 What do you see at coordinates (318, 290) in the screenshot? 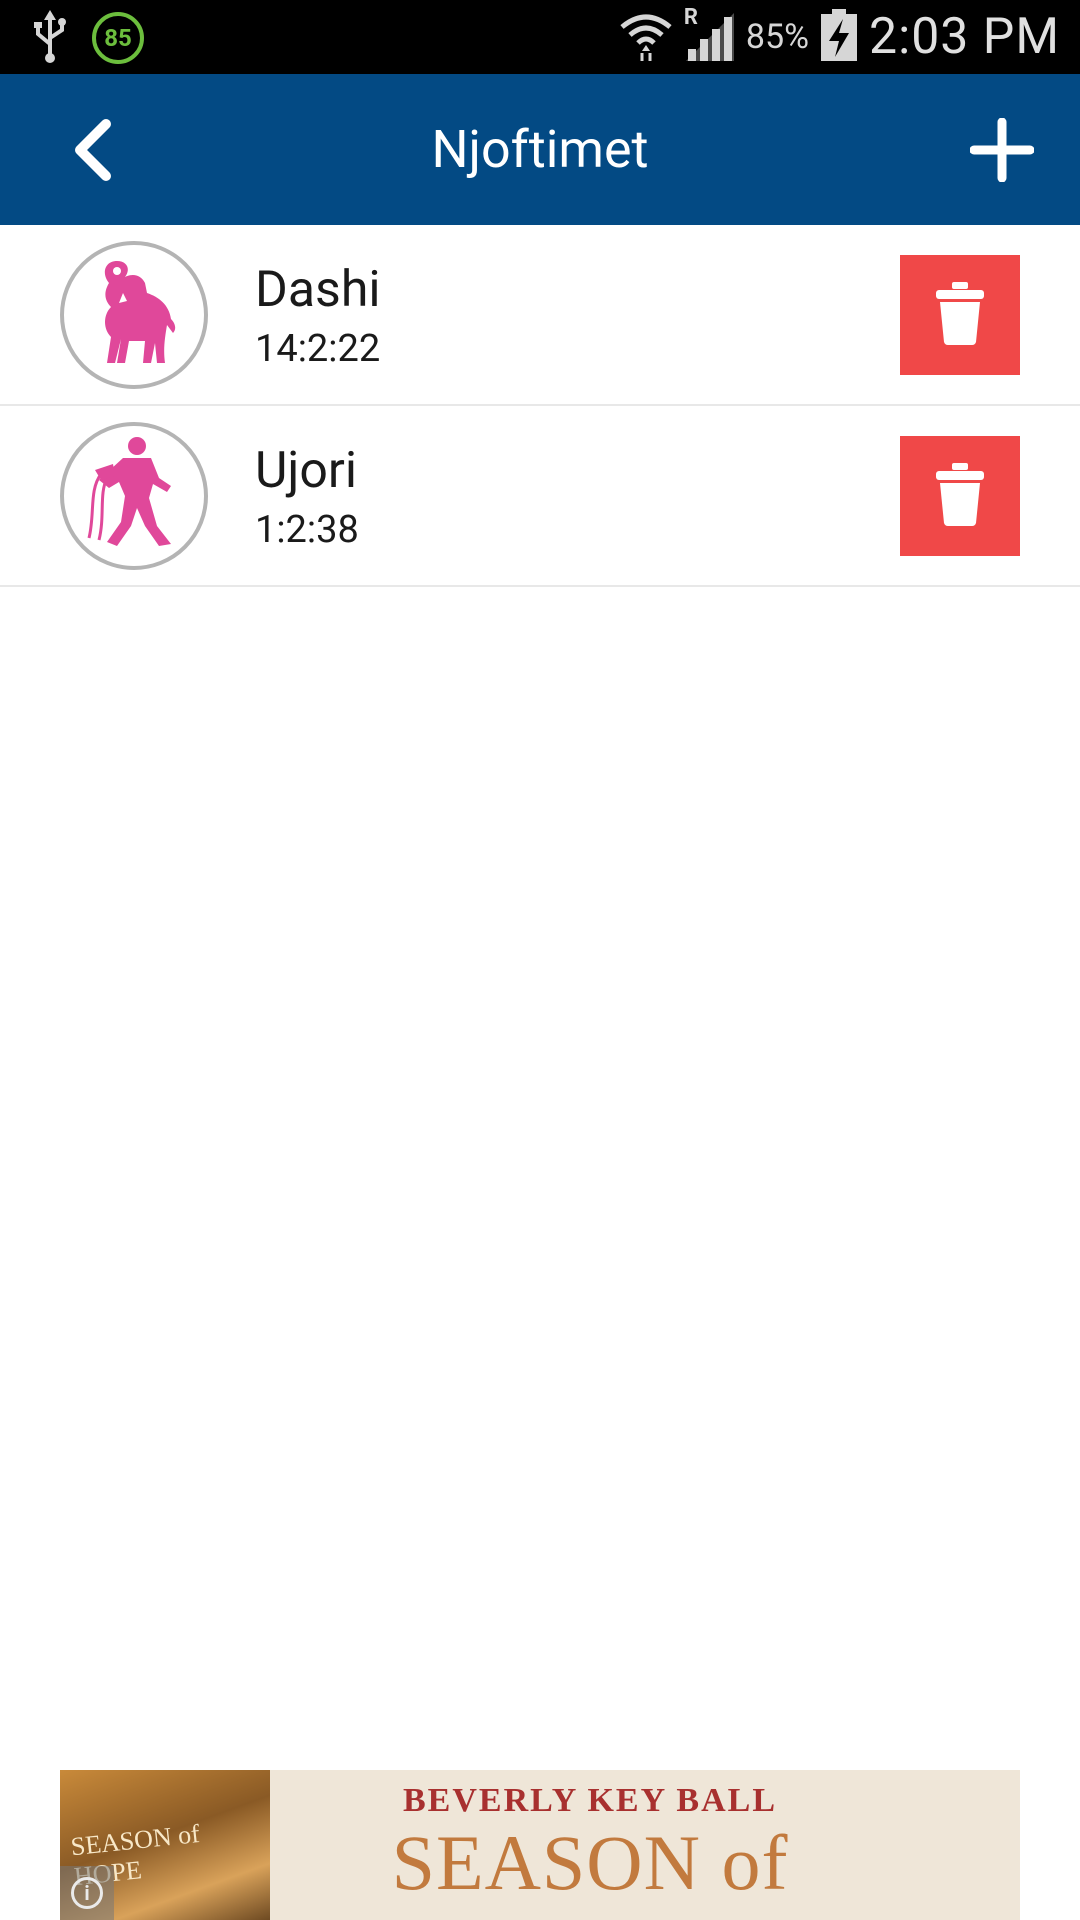
I see `item-name: Dashi` at bounding box center [318, 290].